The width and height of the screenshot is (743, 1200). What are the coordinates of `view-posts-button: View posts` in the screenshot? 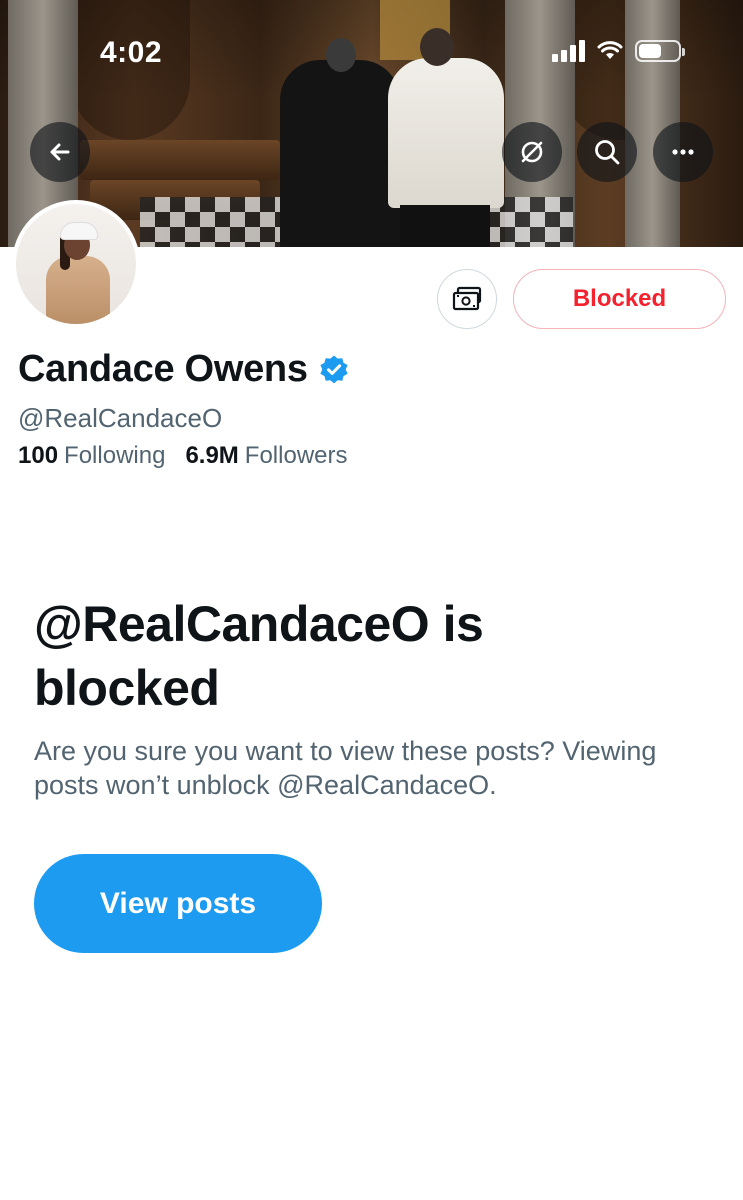 It's located at (178, 903).